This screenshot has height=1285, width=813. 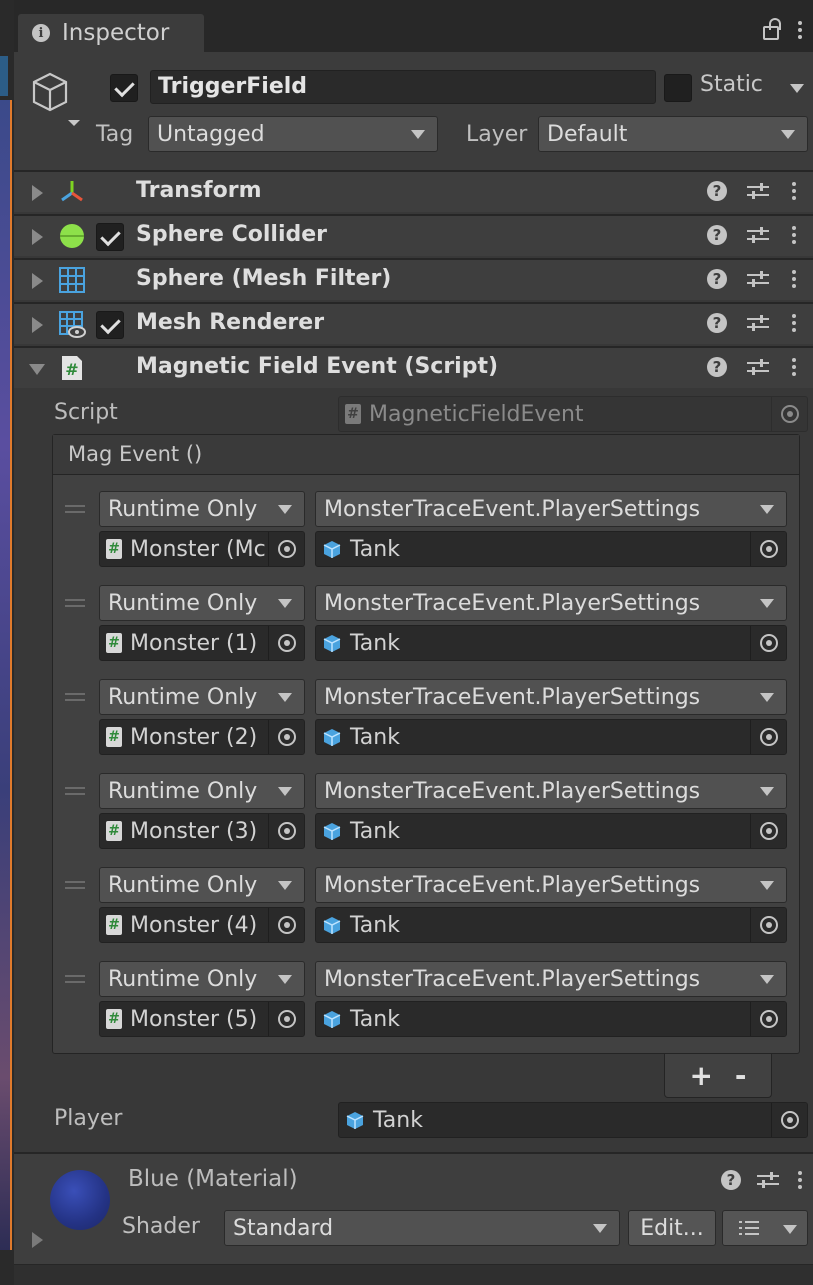 What do you see at coordinates (202, 643) in the screenshot?
I see `target-object-field: # Monster (1)` at bounding box center [202, 643].